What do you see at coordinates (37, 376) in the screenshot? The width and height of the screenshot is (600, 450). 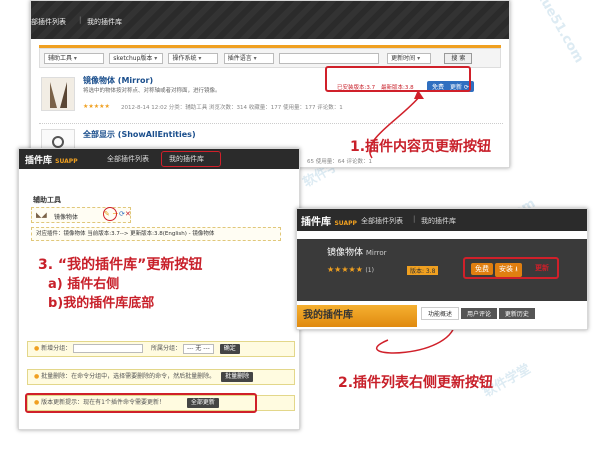 I see `info-icon: ●` at bounding box center [37, 376].